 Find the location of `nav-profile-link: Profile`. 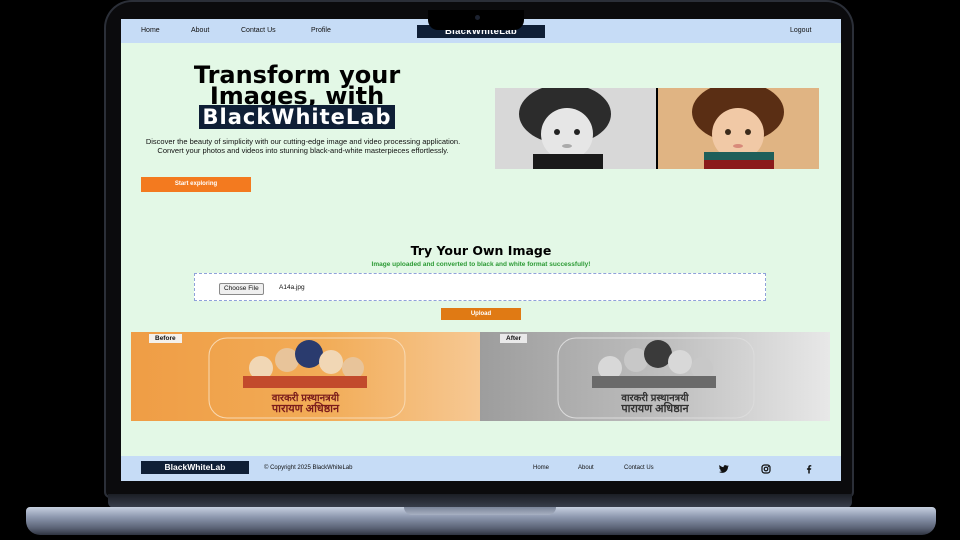

nav-profile-link: Profile is located at coordinates (321, 30).